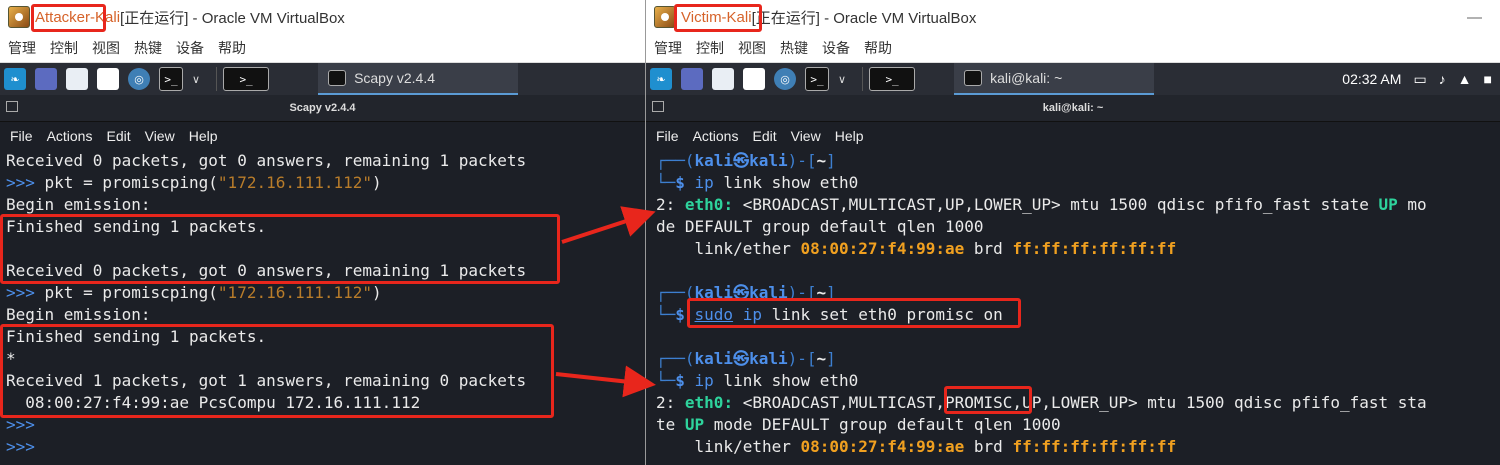 The image size is (1500, 465). I want to click on lock-icon: ■, so click(1488, 79).